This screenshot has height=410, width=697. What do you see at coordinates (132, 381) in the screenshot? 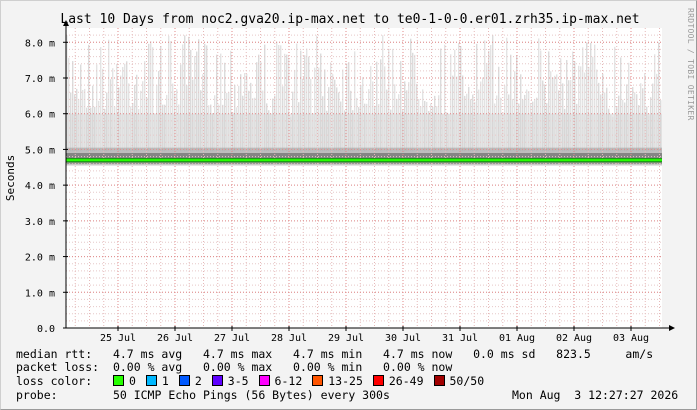
I see `loss-color-item-label: 0` at bounding box center [132, 381].